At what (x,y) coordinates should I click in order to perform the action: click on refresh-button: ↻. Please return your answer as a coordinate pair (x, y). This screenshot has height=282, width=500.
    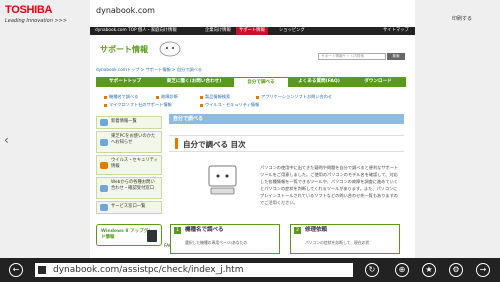
    Looking at the image, I should click on (372, 270).